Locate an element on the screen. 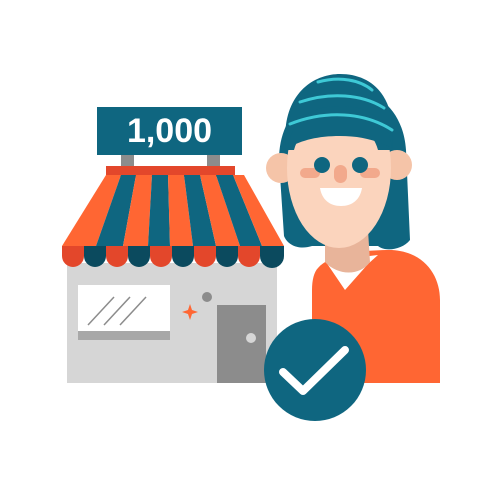 The width and height of the screenshot is (501, 481). badge-circle is located at coordinates (315, 370).